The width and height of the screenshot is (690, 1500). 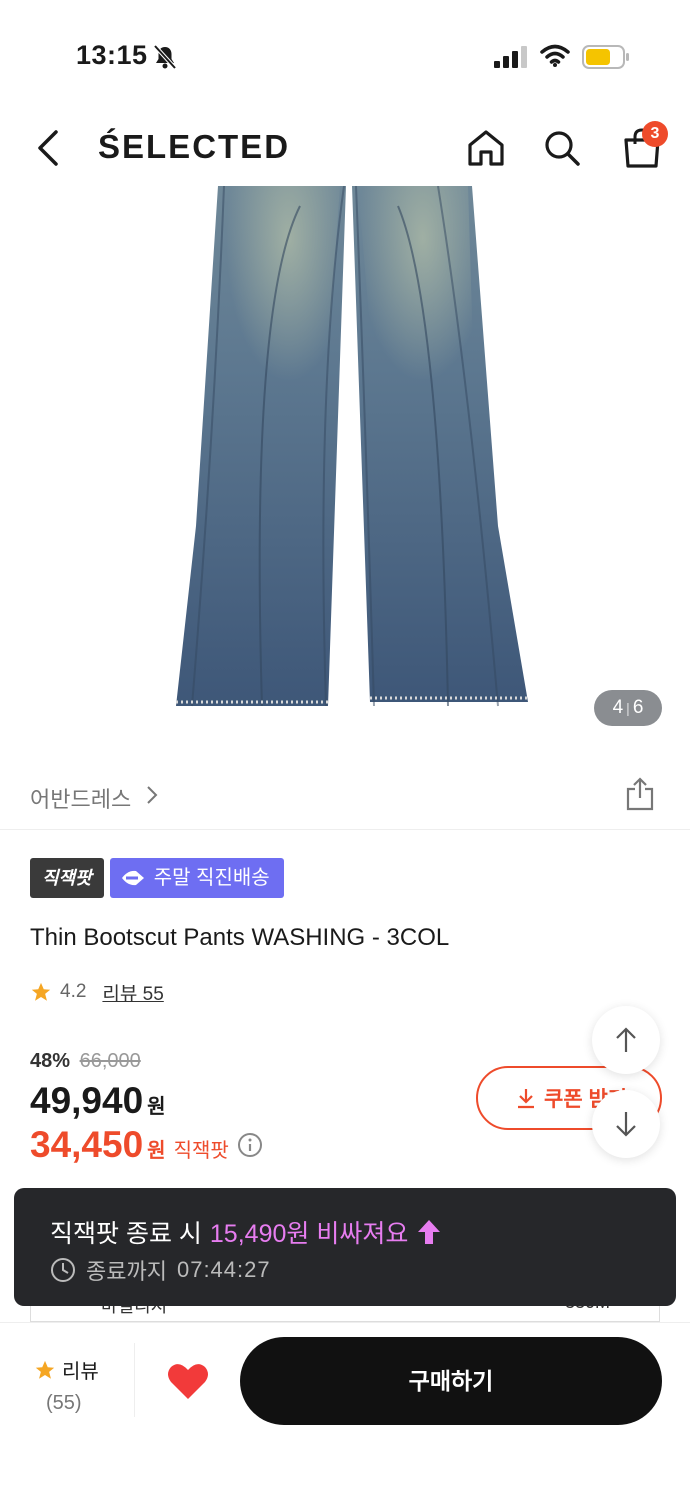 What do you see at coordinates (64, 1403) in the screenshot?
I see `review-summary-count: (55)` at bounding box center [64, 1403].